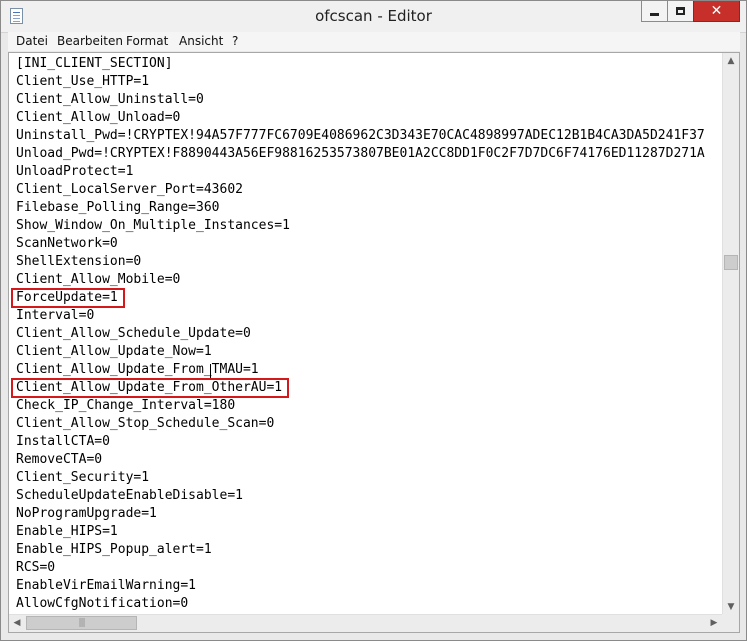  What do you see at coordinates (79, 261) in the screenshot?
I see `text-line: ShellExtension=0` at bounding box center [79, 261].